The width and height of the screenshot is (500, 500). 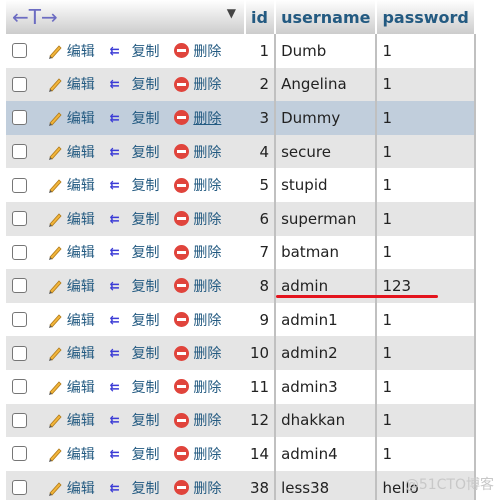 I want to click on cell-username: less38, so click(x=326, y=485).